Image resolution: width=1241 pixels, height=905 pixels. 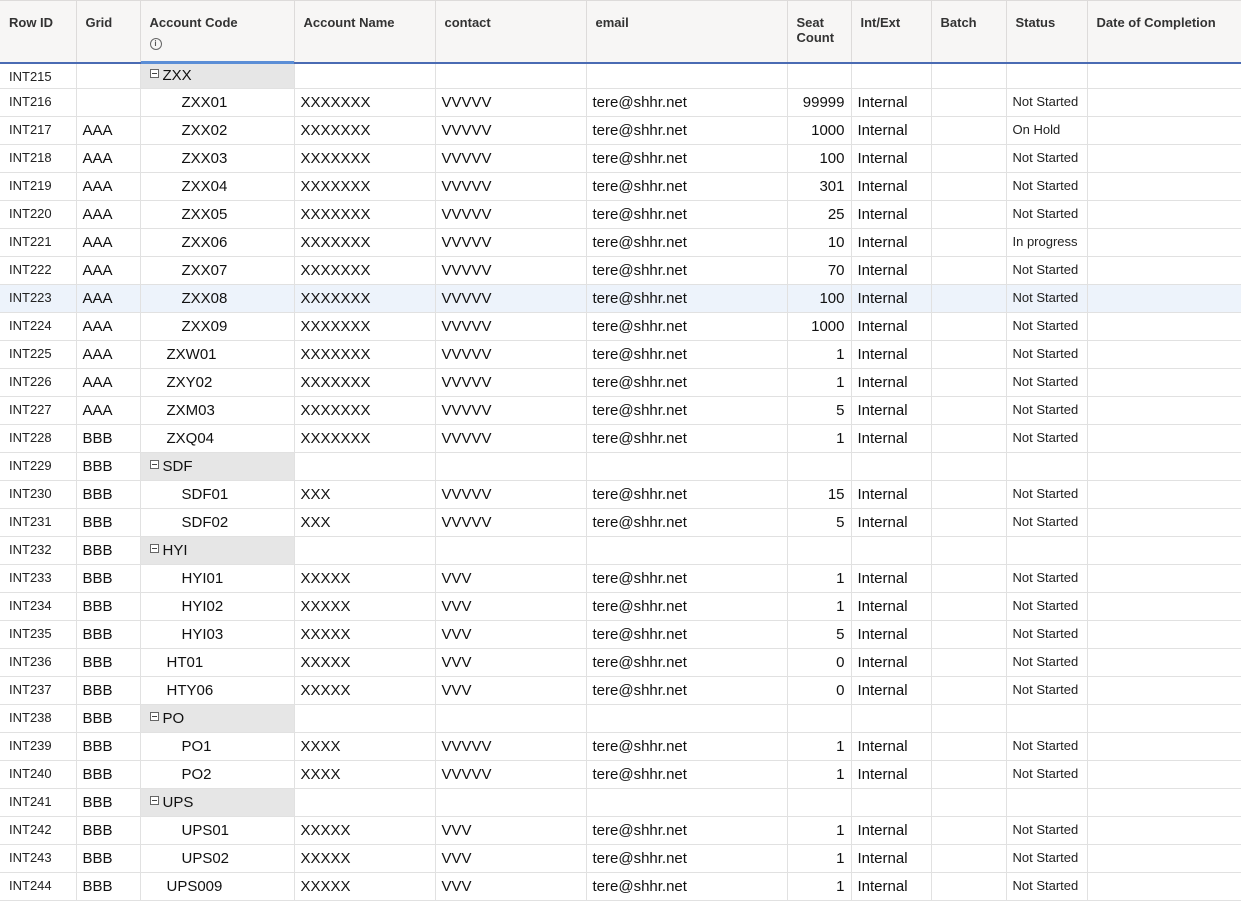 I want to click on row-id-cell: INT220, so click(x=38, y=214).